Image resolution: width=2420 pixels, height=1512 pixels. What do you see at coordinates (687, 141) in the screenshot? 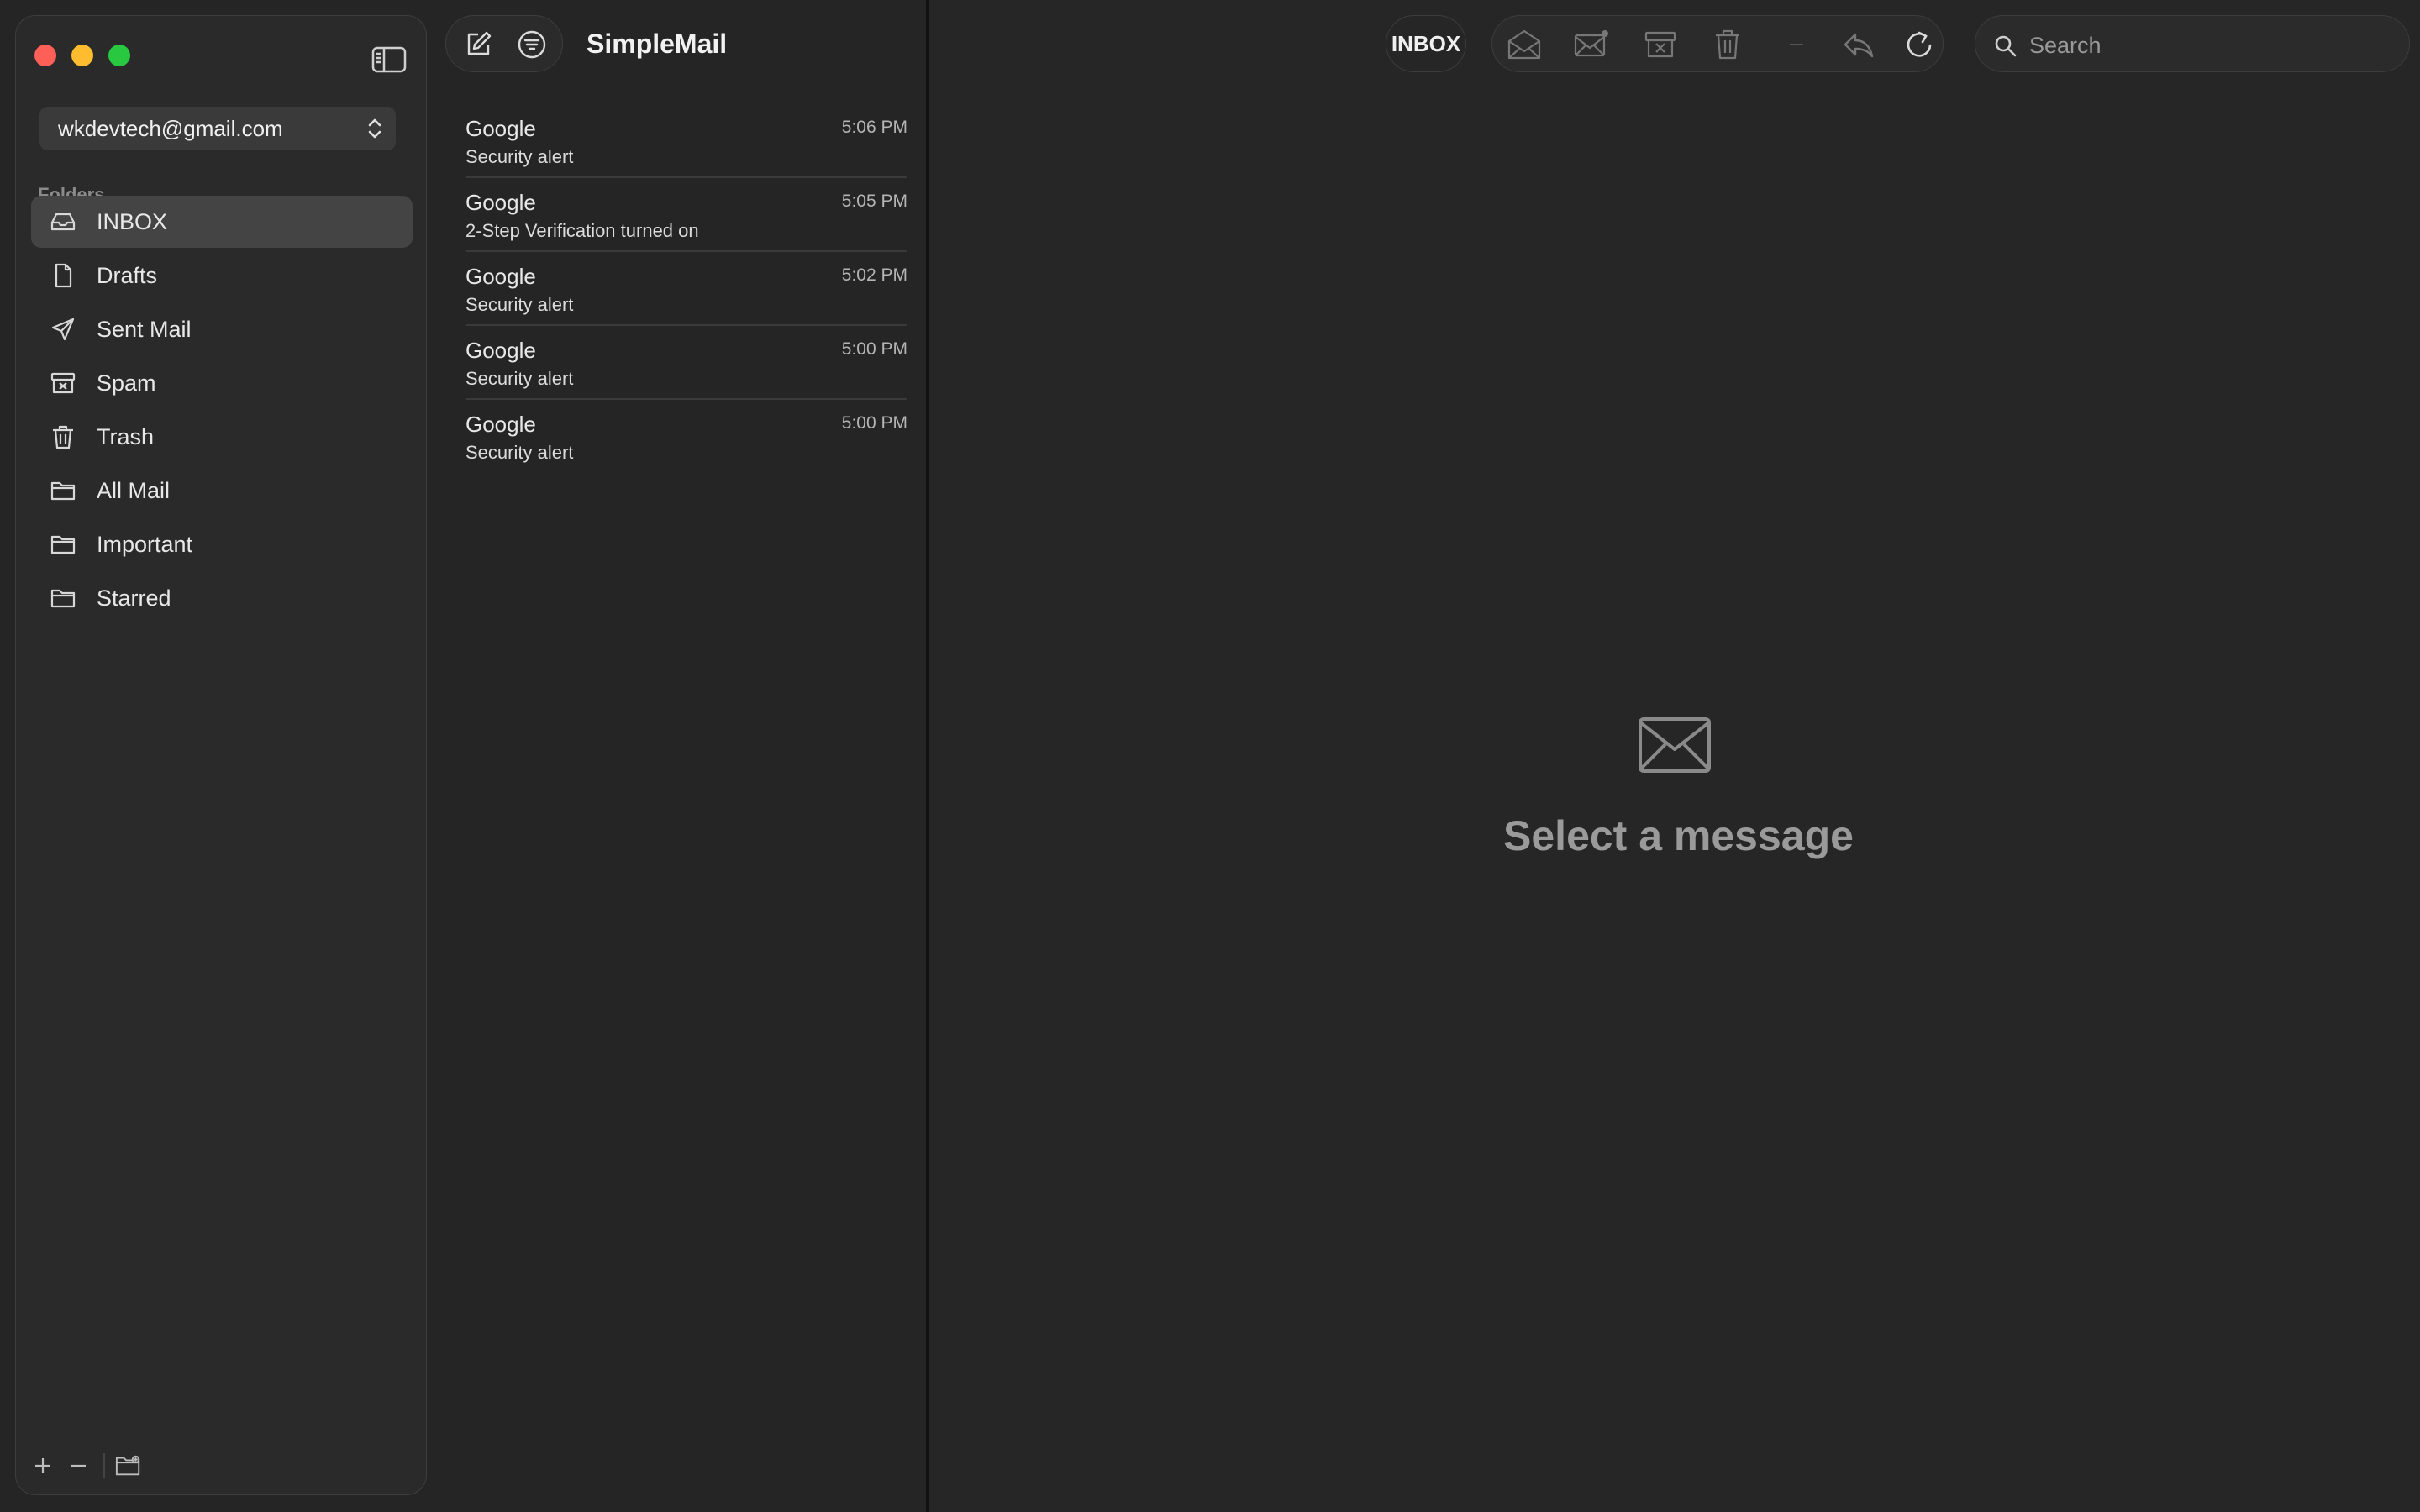
I see `message-row: Google Security alert 5:06 PM` at bounding box center [687, 141].